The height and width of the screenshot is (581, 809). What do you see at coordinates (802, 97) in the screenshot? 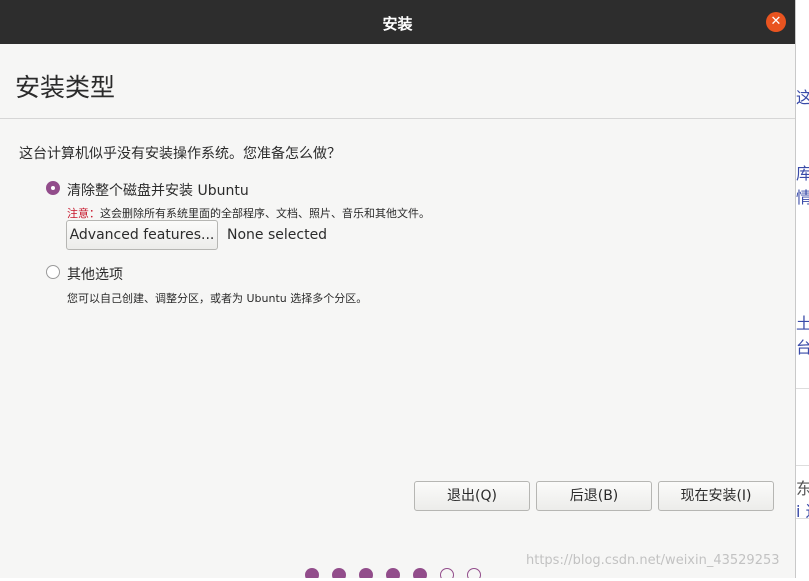
I see `background-text: 这` at bounding box center [802, 97].